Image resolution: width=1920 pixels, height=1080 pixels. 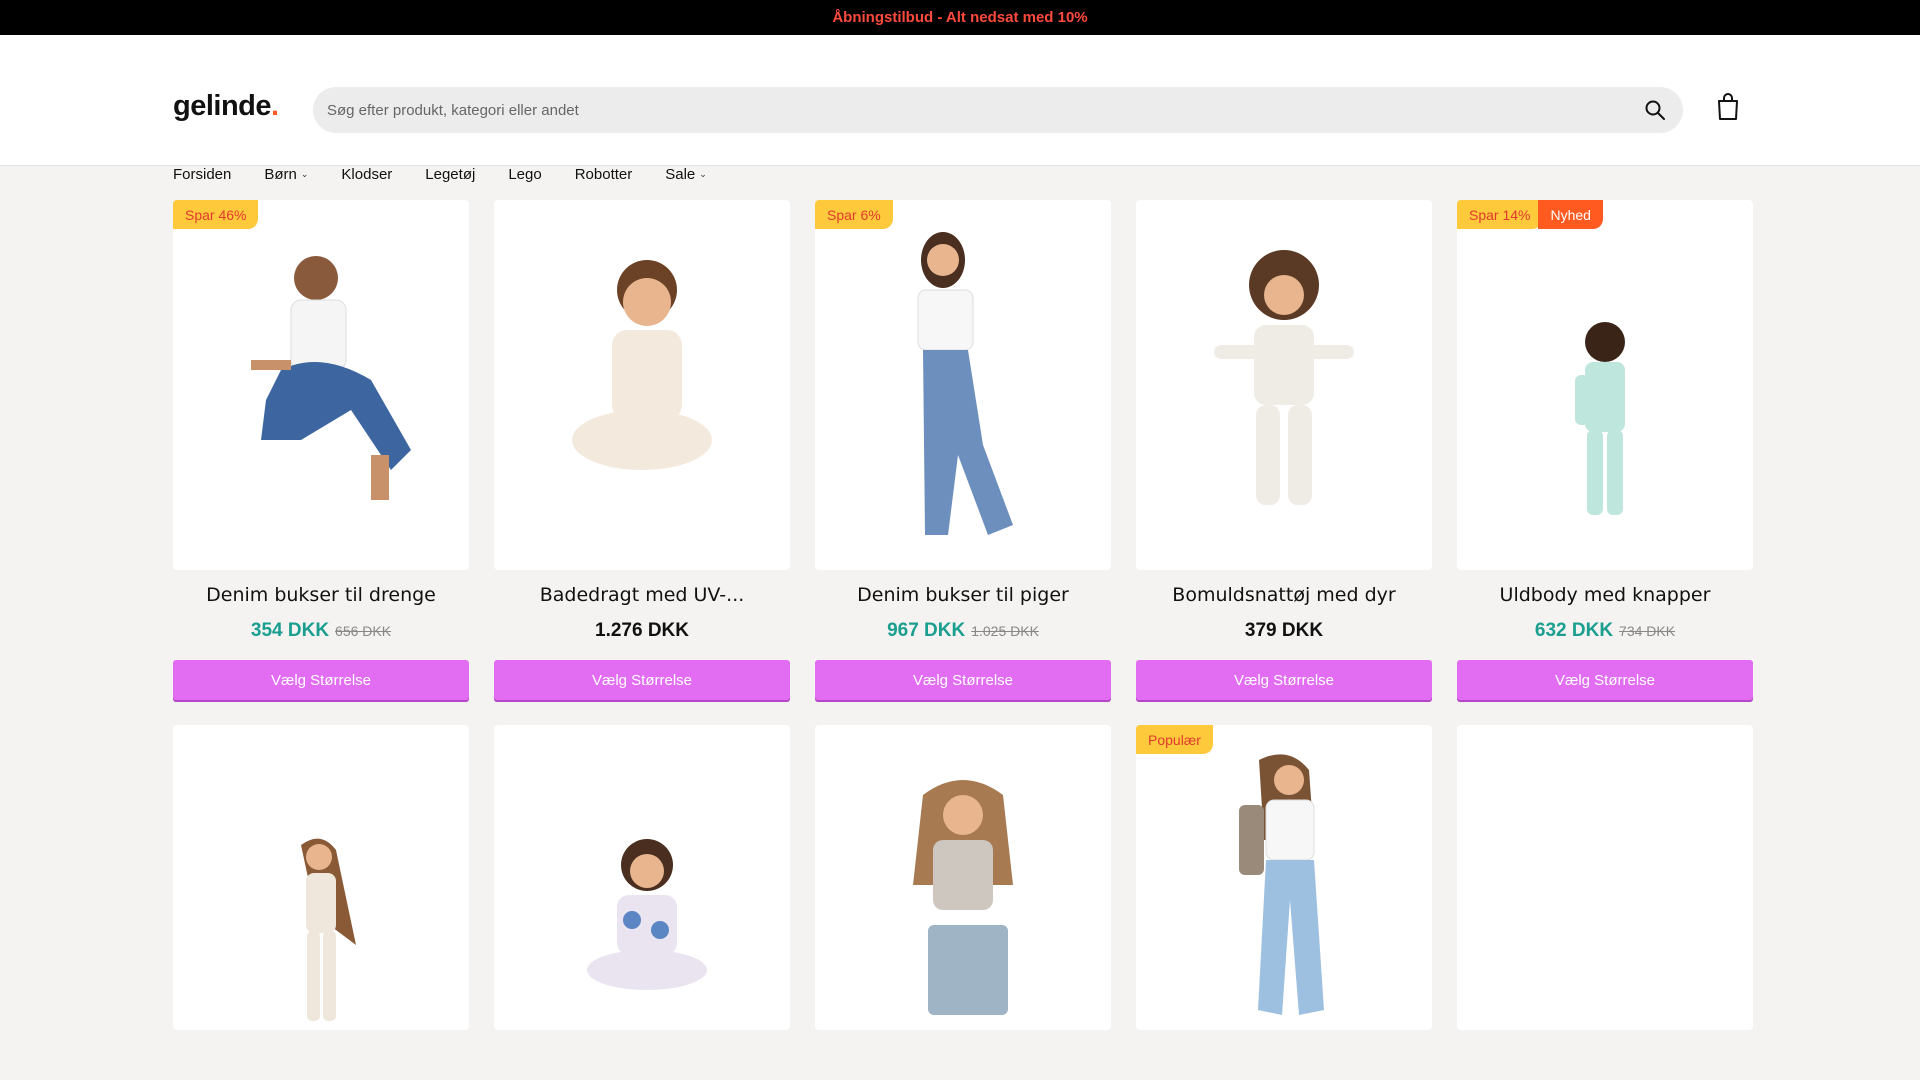 What do you see at coordinates (1655, 110) in the screenshot?
I see `search-icon` at bounding box center [1655, 110].